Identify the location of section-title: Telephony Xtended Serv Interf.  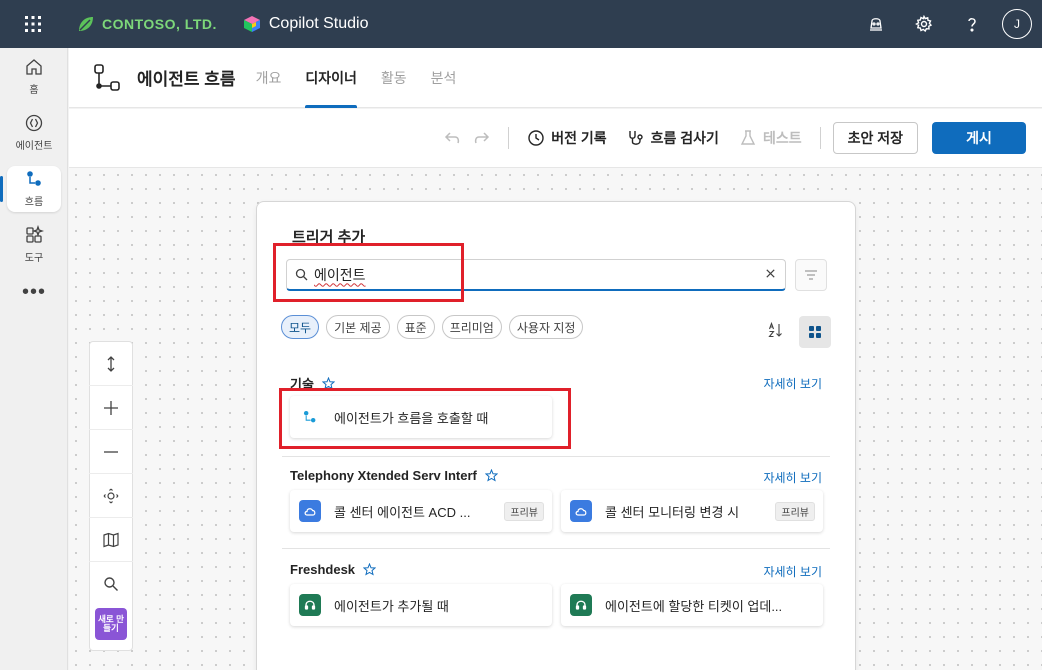
(383, 475).